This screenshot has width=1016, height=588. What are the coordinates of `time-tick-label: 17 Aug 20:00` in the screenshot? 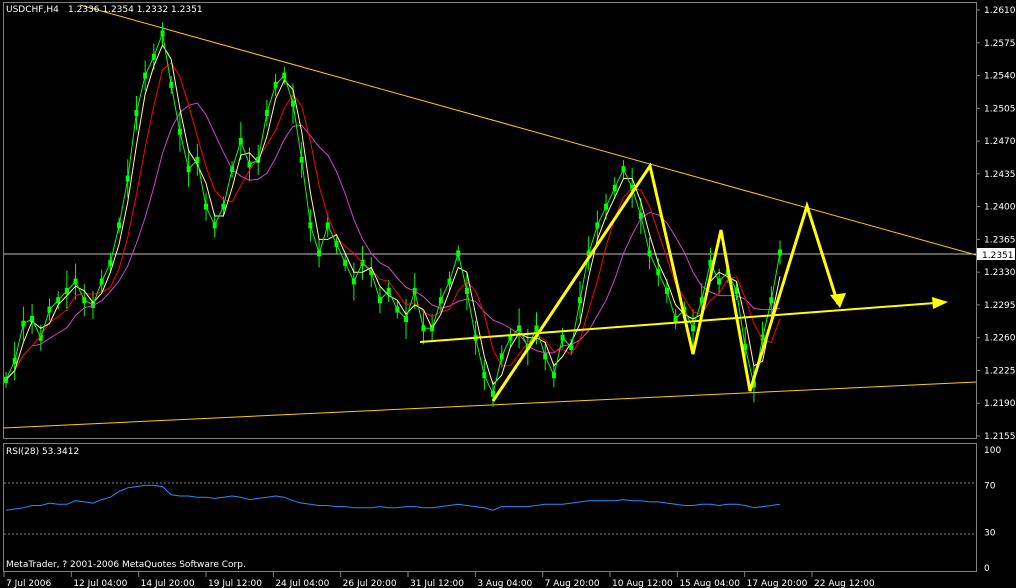 It's located at (777, 583).